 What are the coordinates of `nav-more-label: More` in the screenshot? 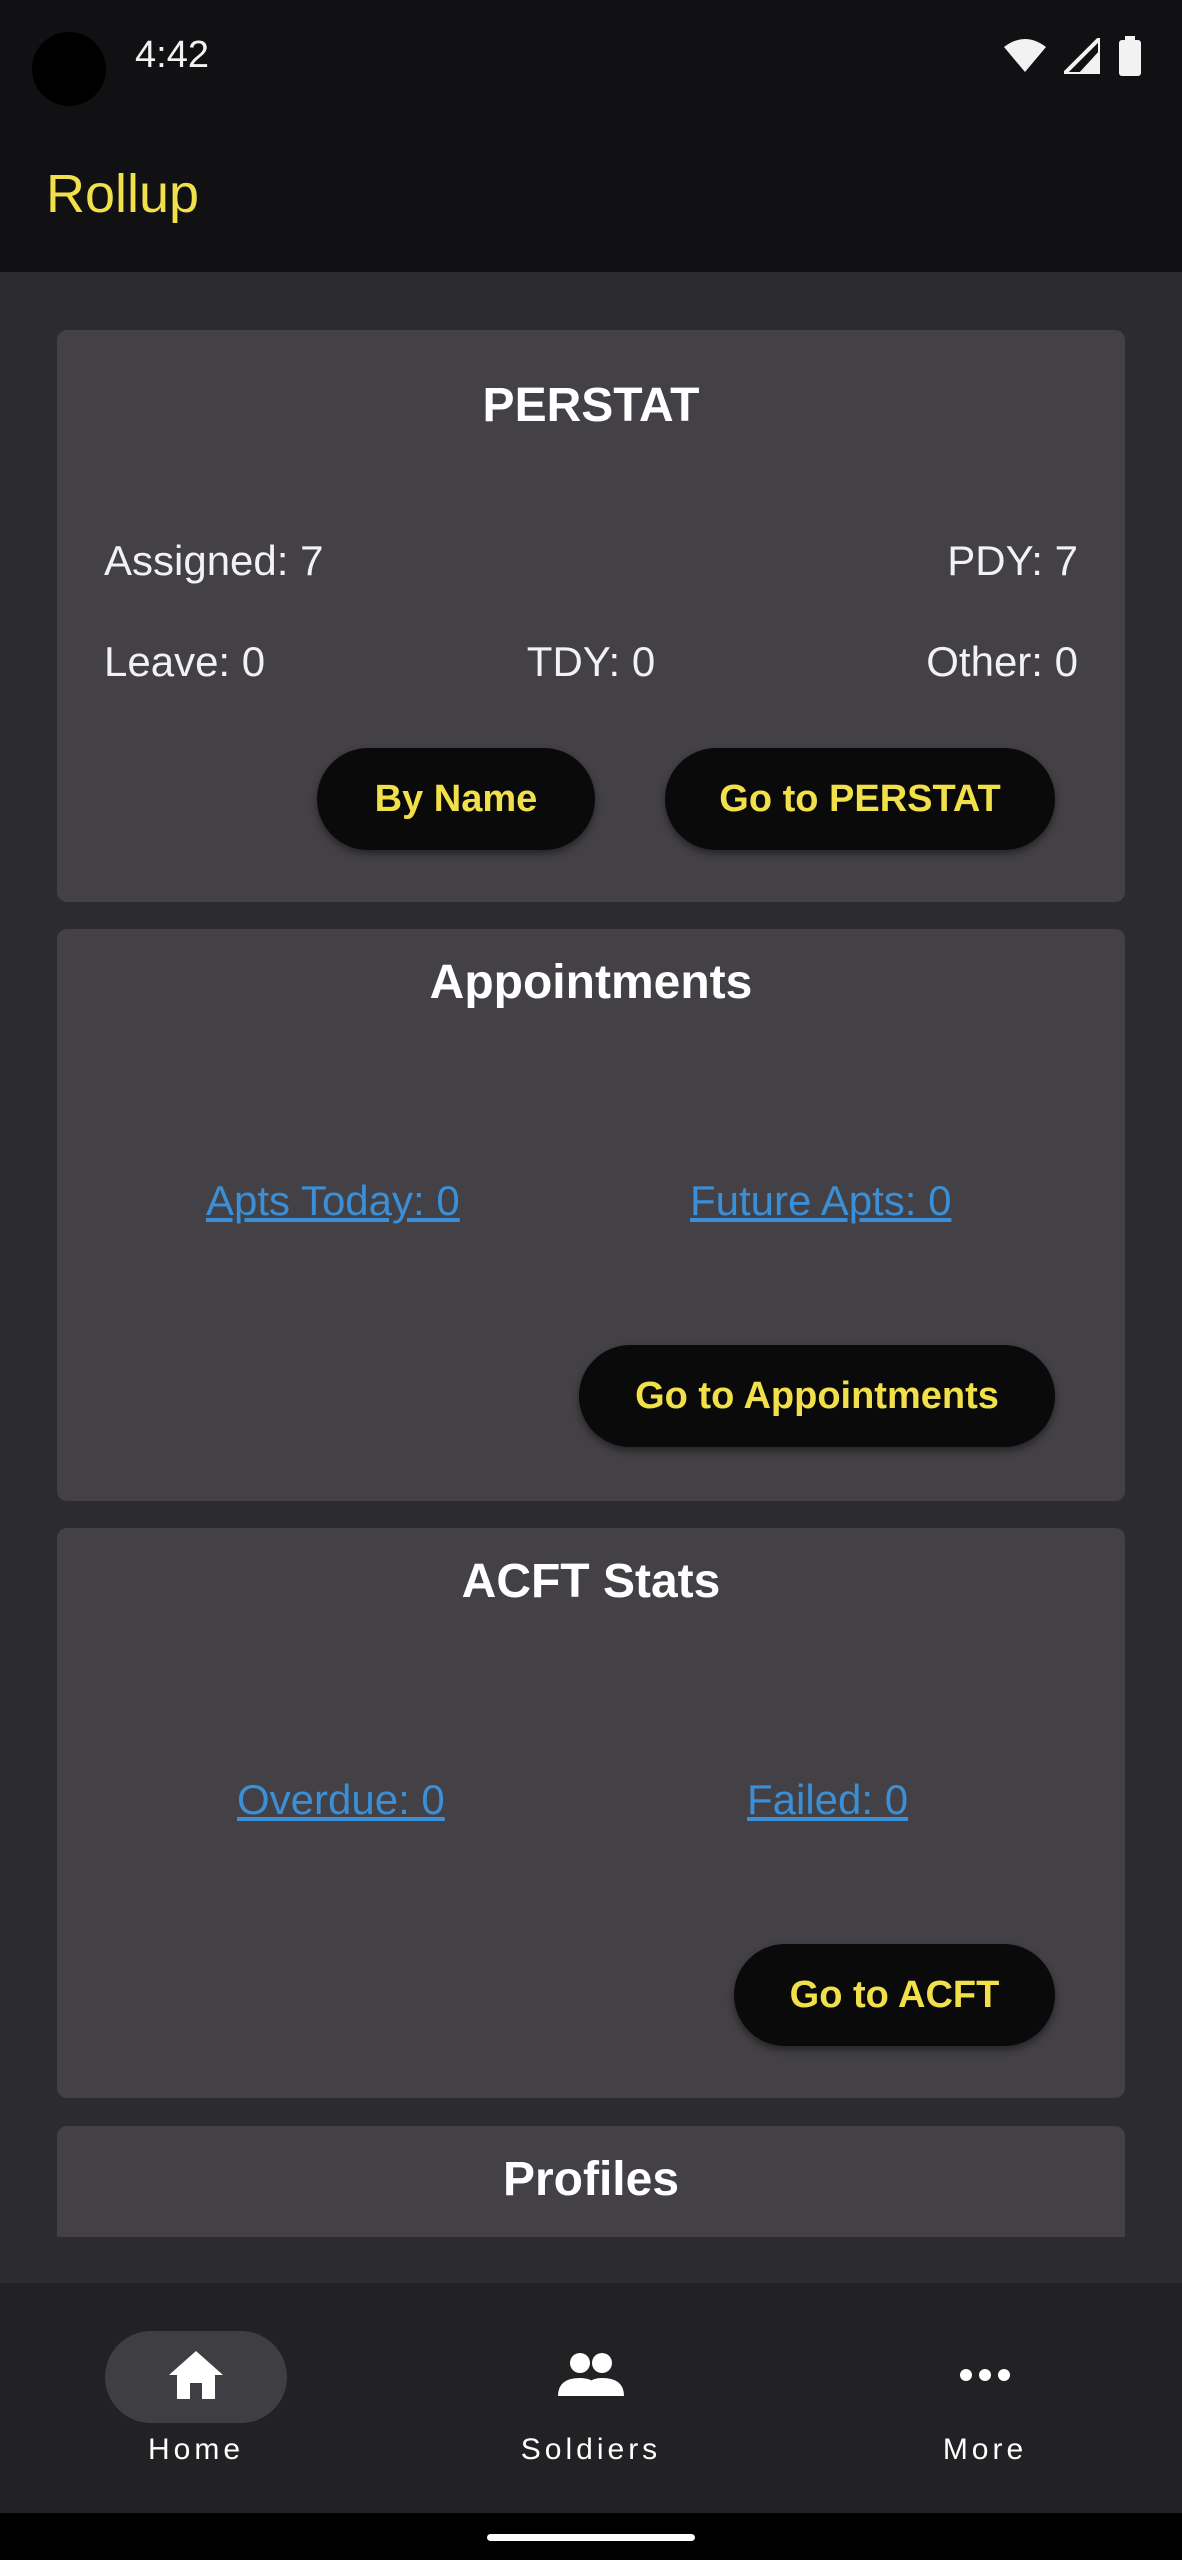 It's located at (985, 2449).